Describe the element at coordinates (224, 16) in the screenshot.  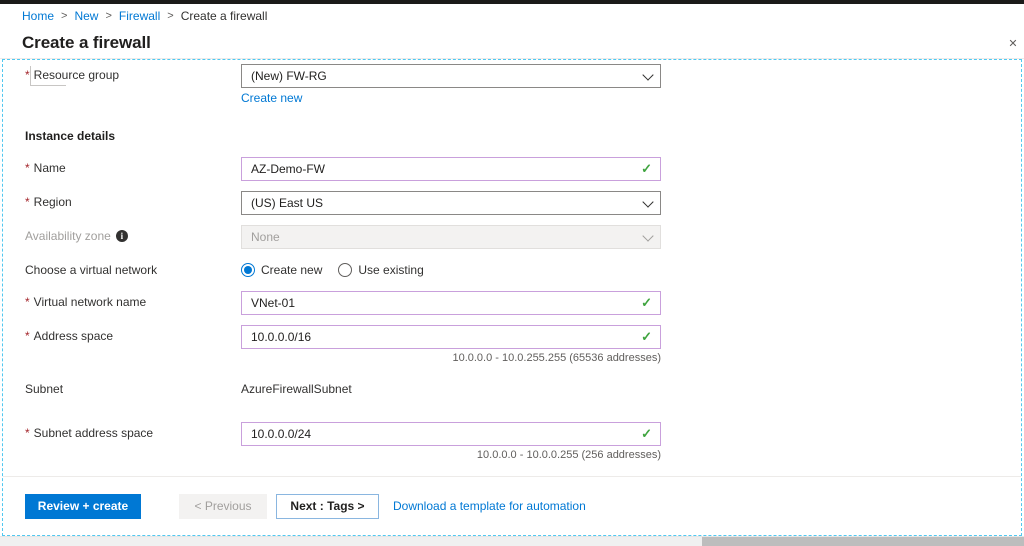
I see `breadcrumb-item-current: Create a firewall` at that location.